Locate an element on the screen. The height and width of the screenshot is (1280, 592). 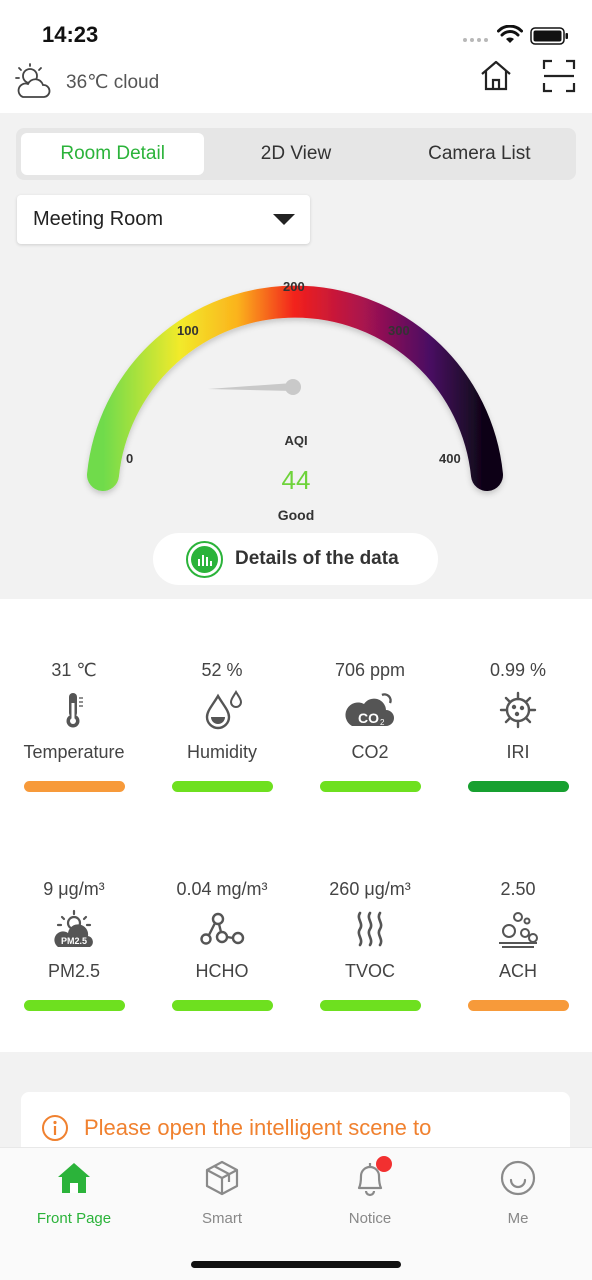
metric-value: 9 μg/m³ is located at coordinates (74, 889).